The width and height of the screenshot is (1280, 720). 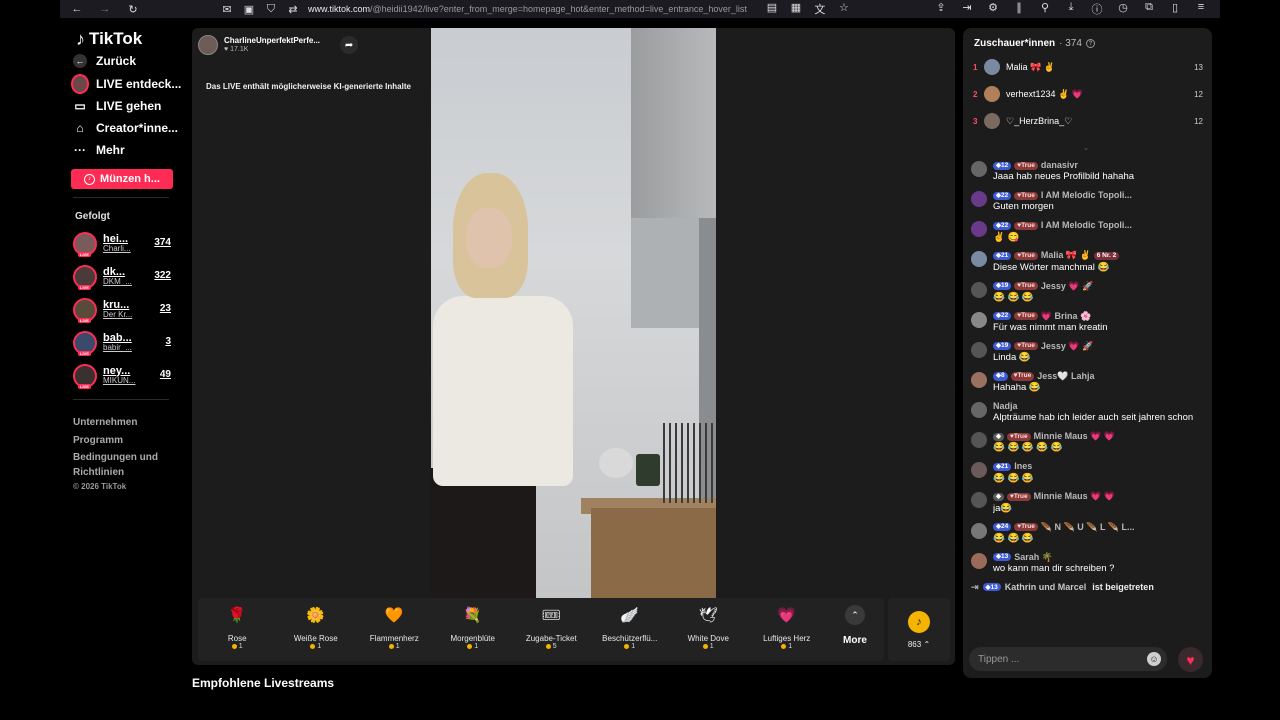 What do you see at coordinates (1002, 557) in the screenshot?
I see `level-badge: ◆13` at bounding box center [1002, 557].